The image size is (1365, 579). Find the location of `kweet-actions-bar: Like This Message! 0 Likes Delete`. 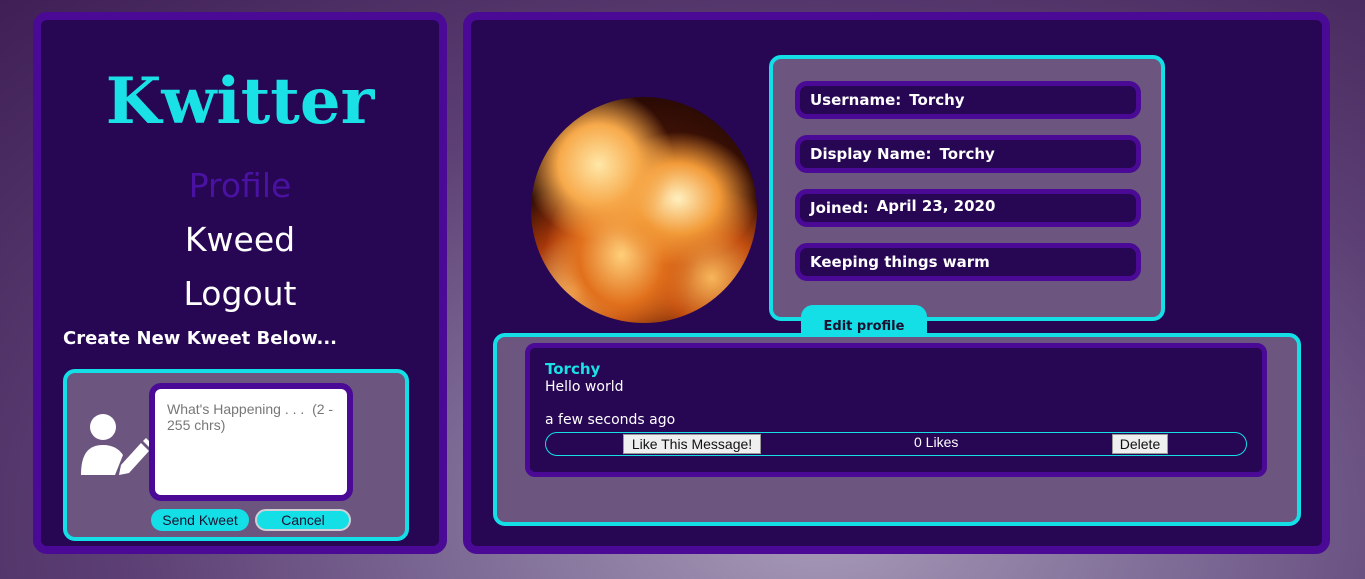

kweet-actions-bar: Like This Message! 0 Likes Delete is located at coordinates (896, 444).